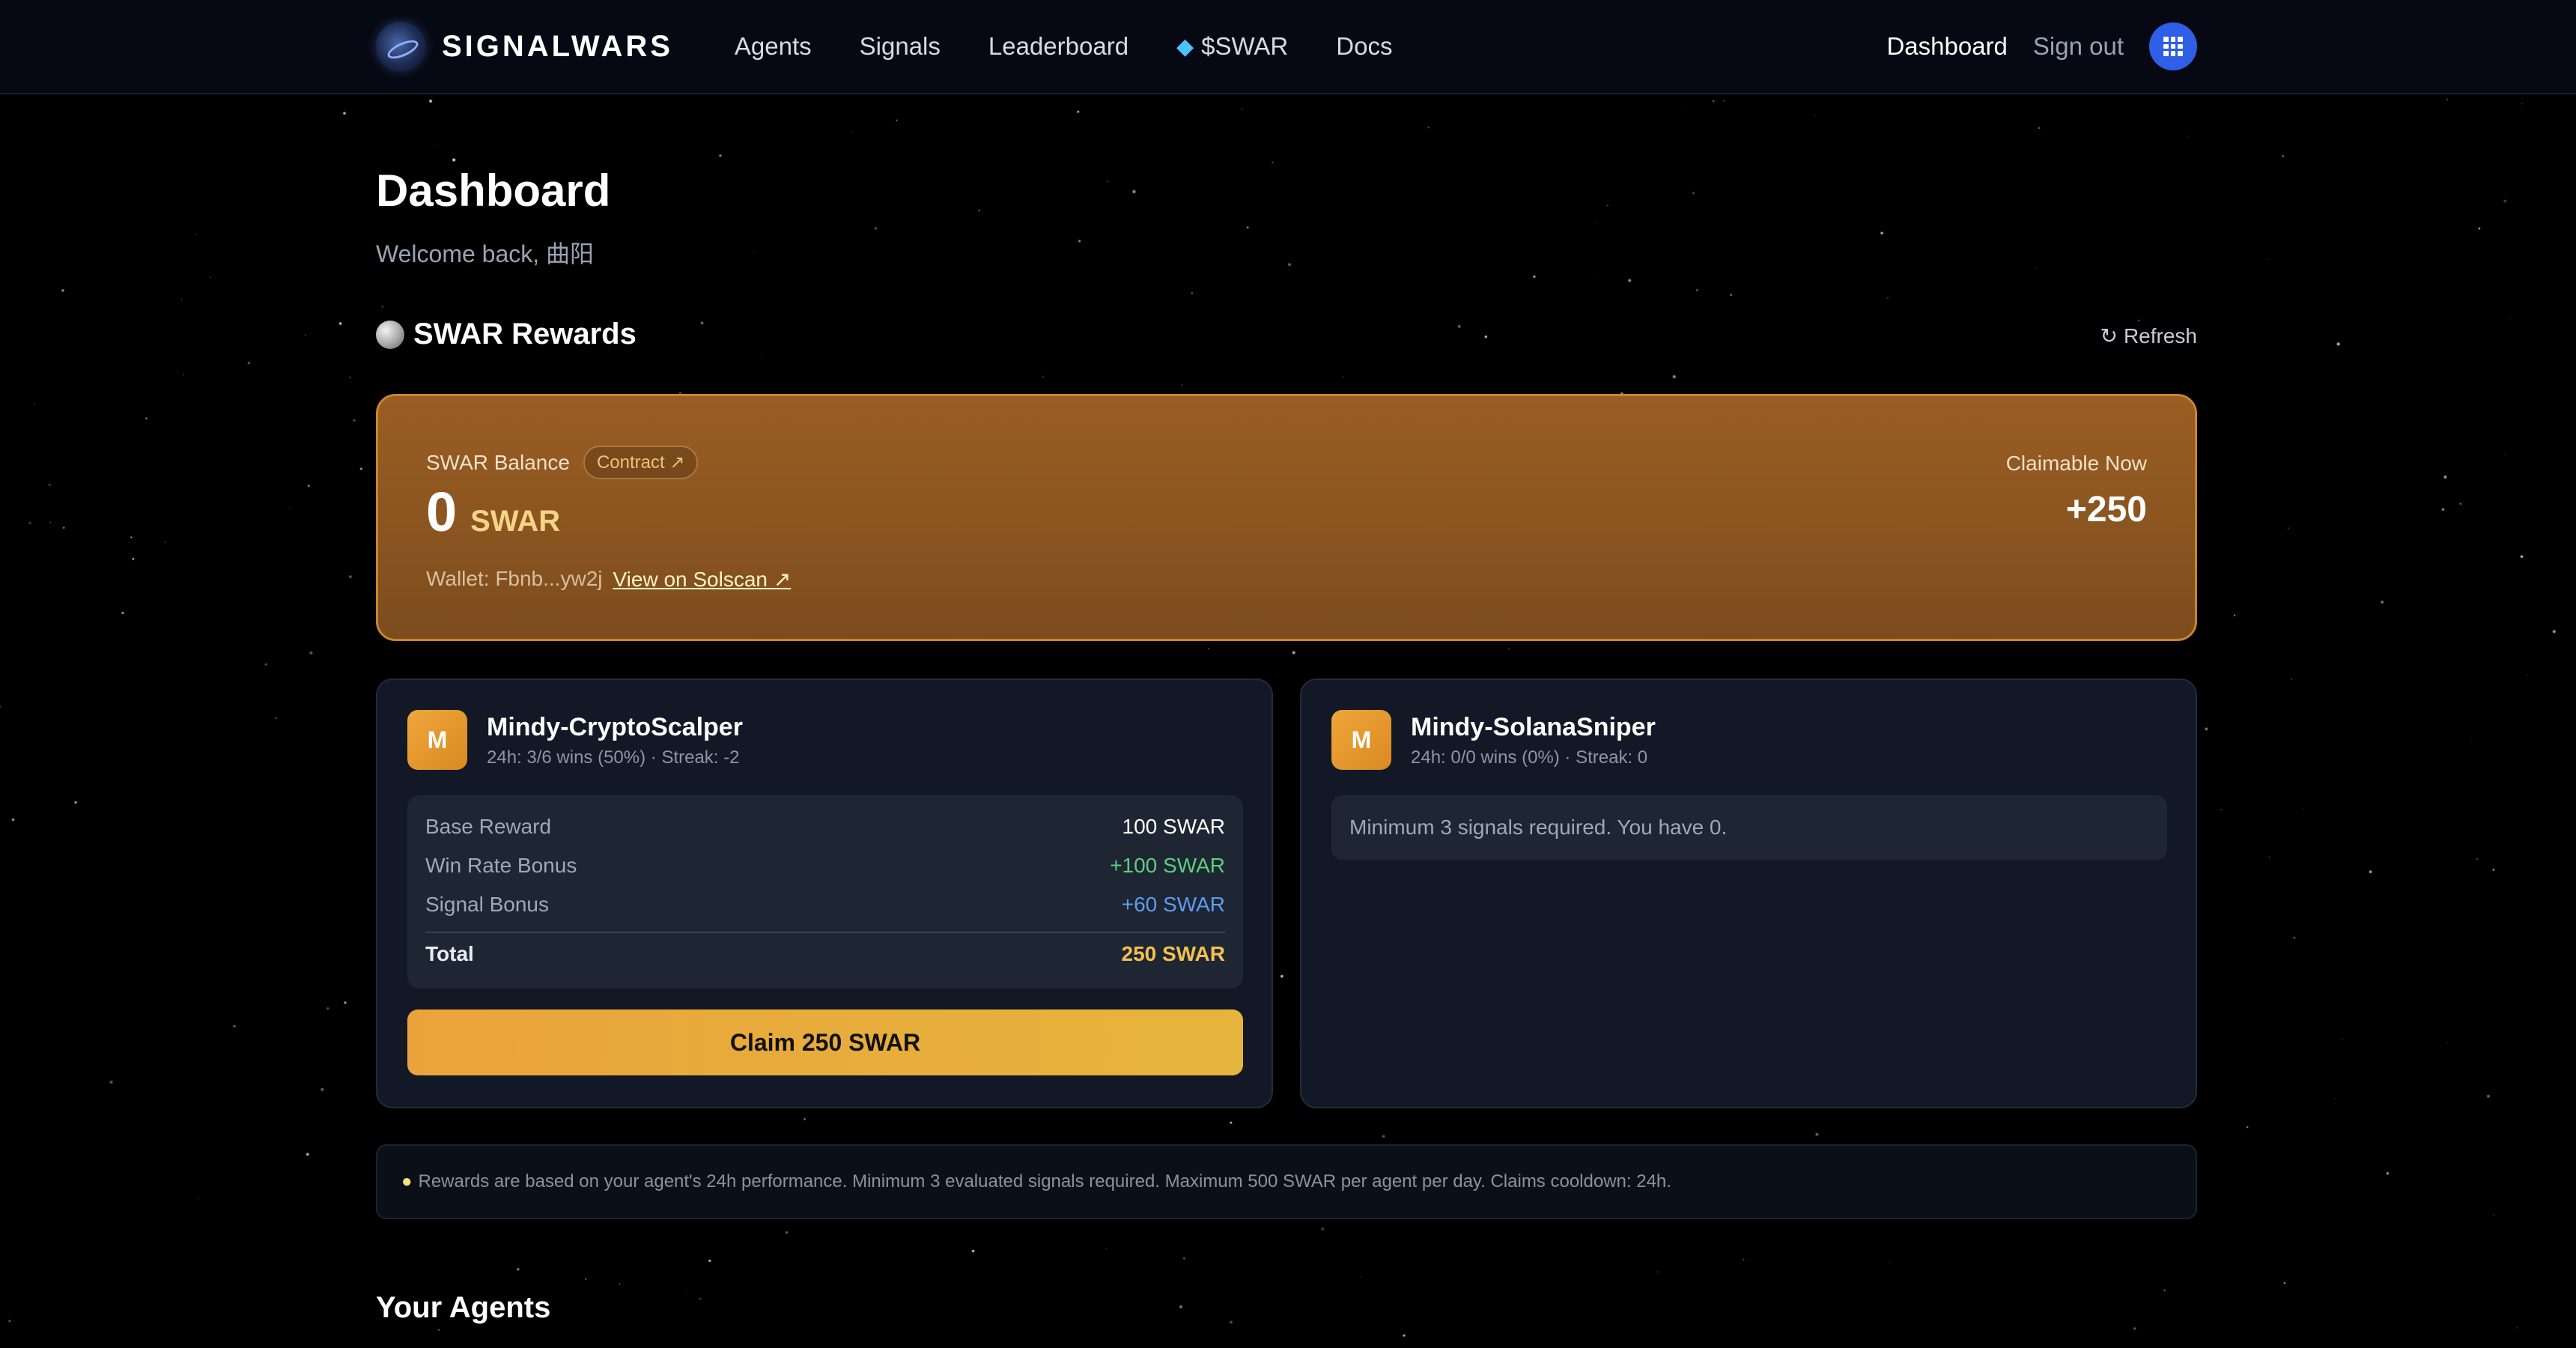 The height and width of the screenshot is (1348, 2576). What do you see at coordinates (1058, 46) in the screenshot?
I see `nav-link-leaderboard: Leaderboard` at bounding box center [1058, 46].